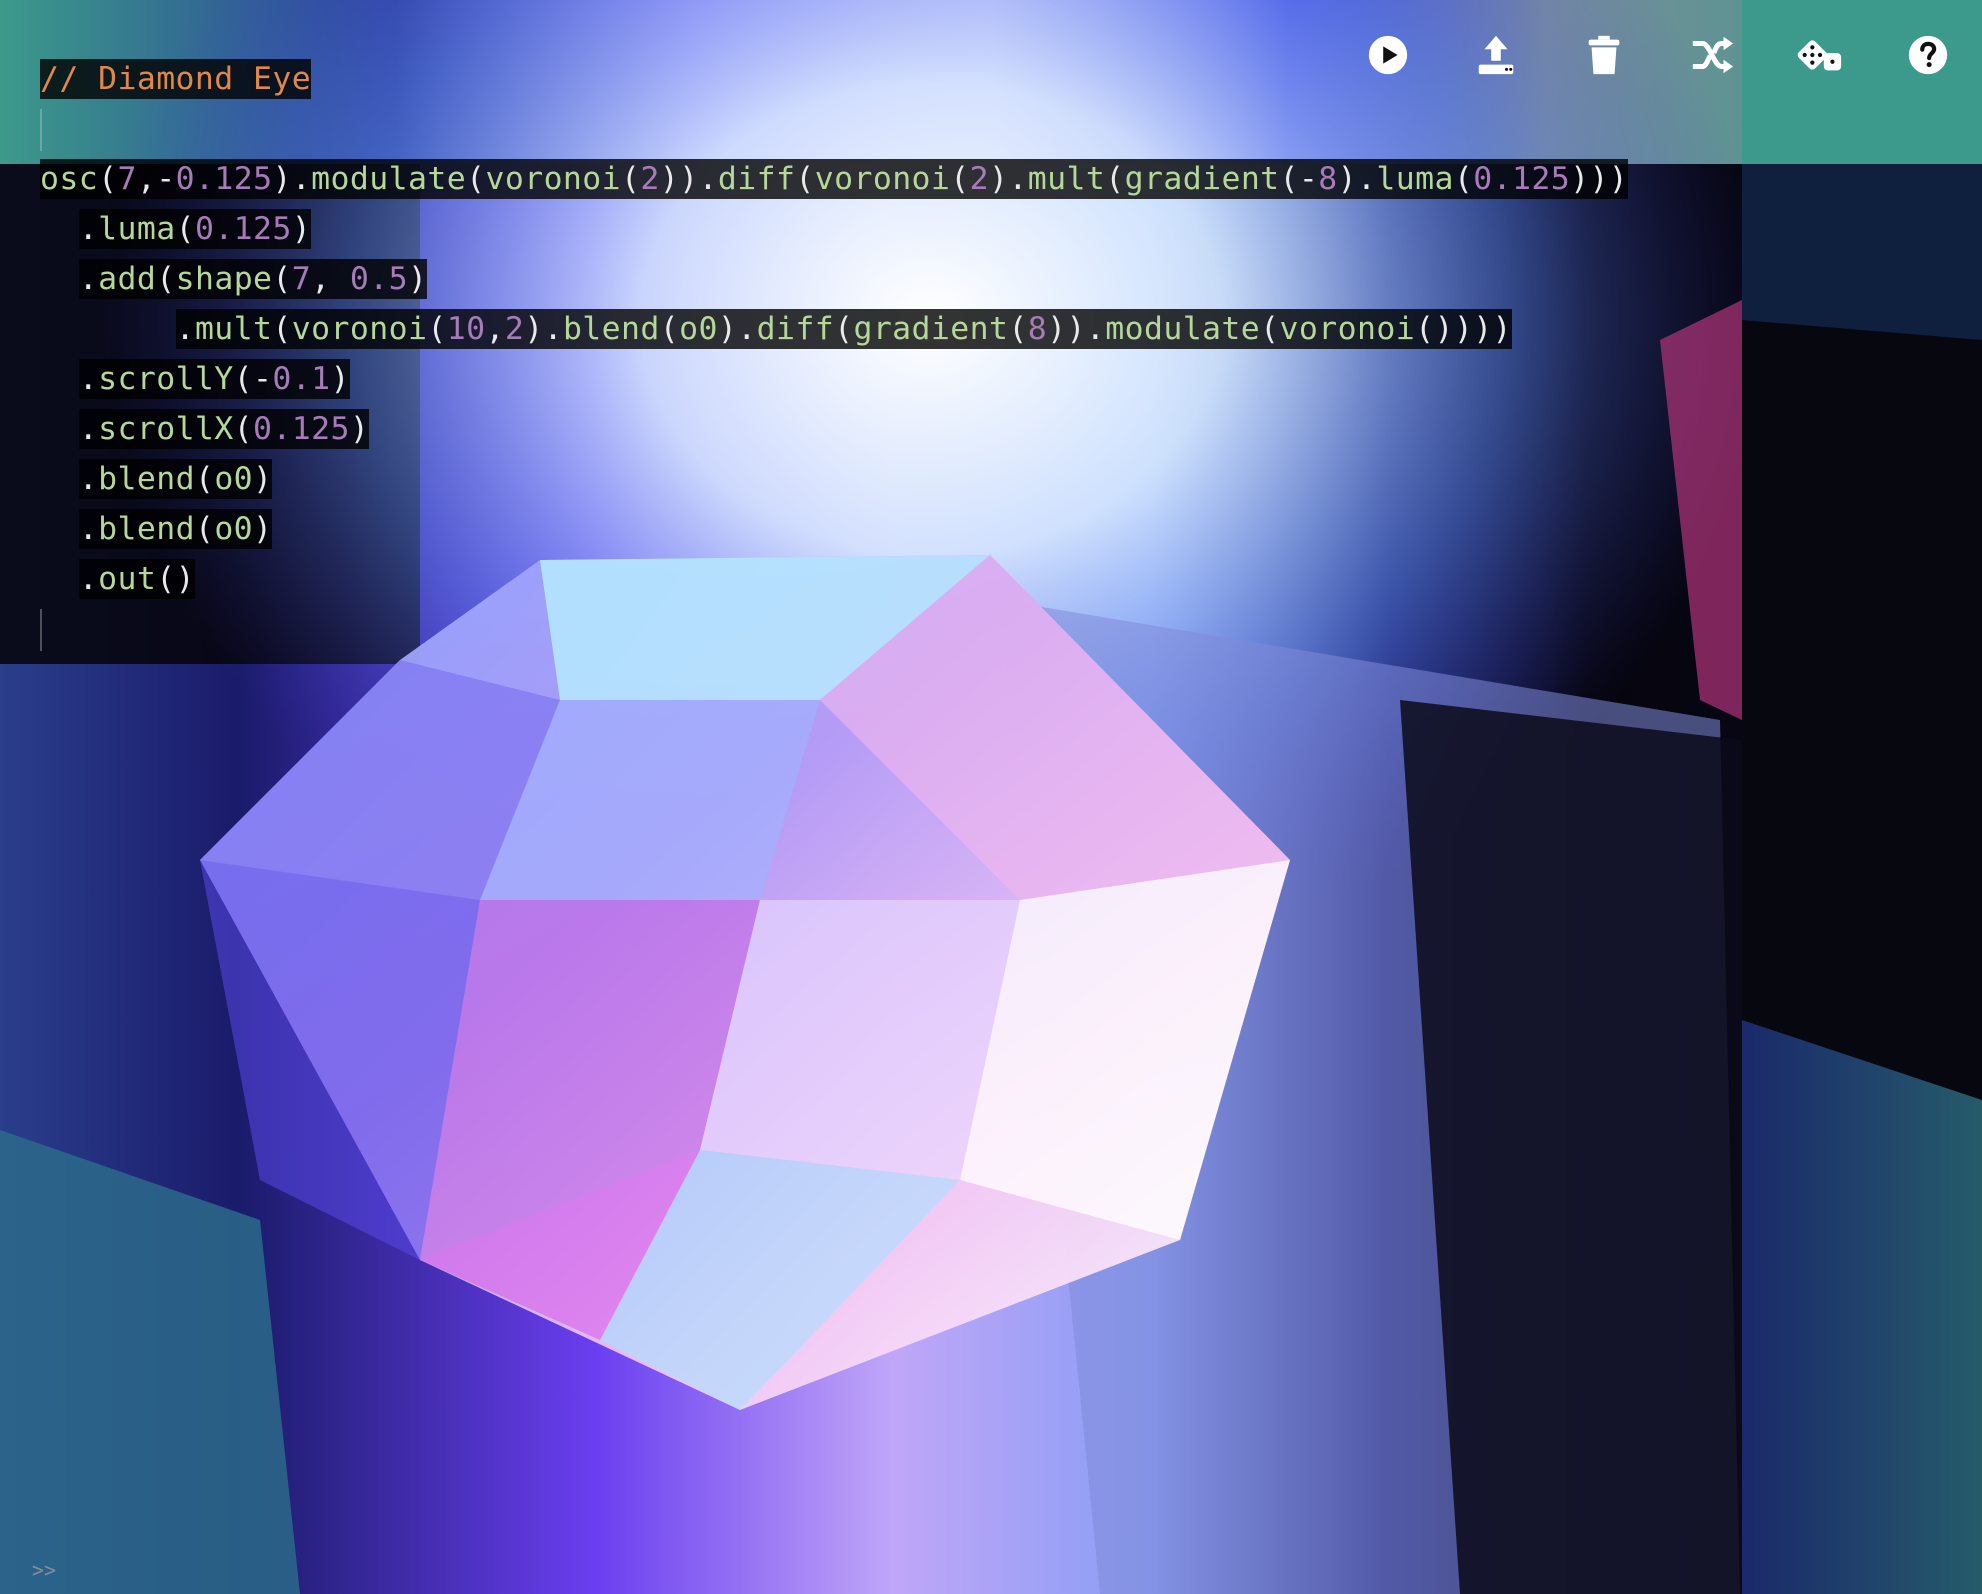  Describe the element at coordinates (834, 579) in the screenshot. I see `code-line: .out()` at that location.